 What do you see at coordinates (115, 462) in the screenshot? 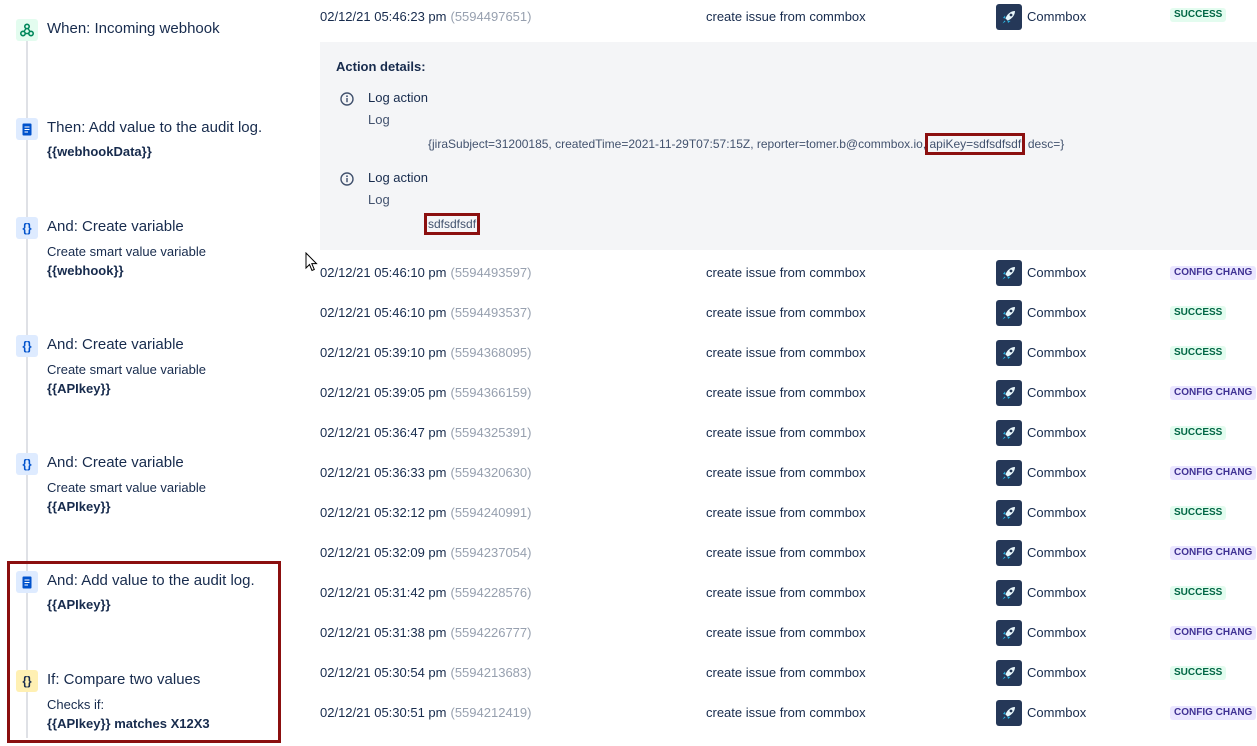
I see `step-title: And: Create variable` at bounding box center [115, 462].